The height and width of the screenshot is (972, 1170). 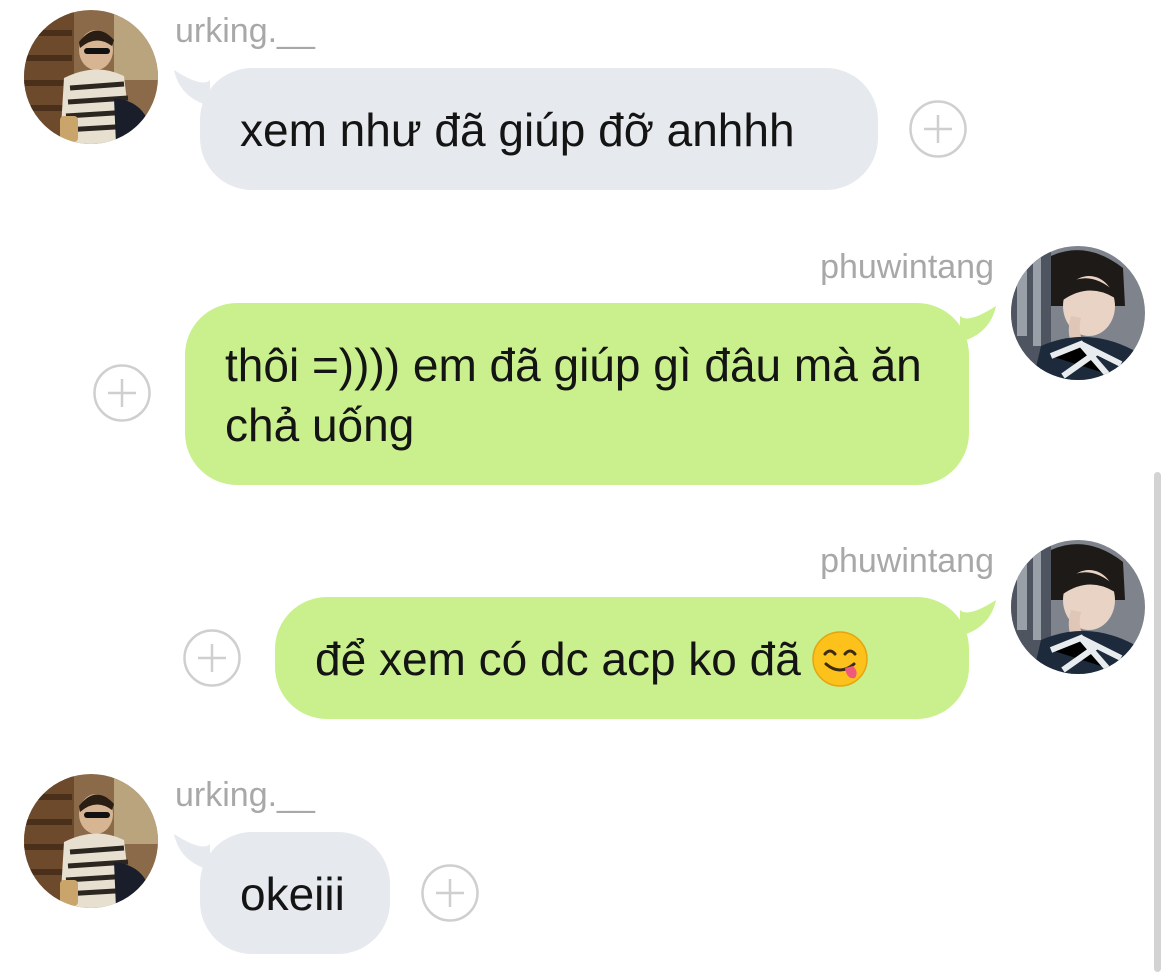 I want to click on message-text: okeiii, so click(x=292, y=894).